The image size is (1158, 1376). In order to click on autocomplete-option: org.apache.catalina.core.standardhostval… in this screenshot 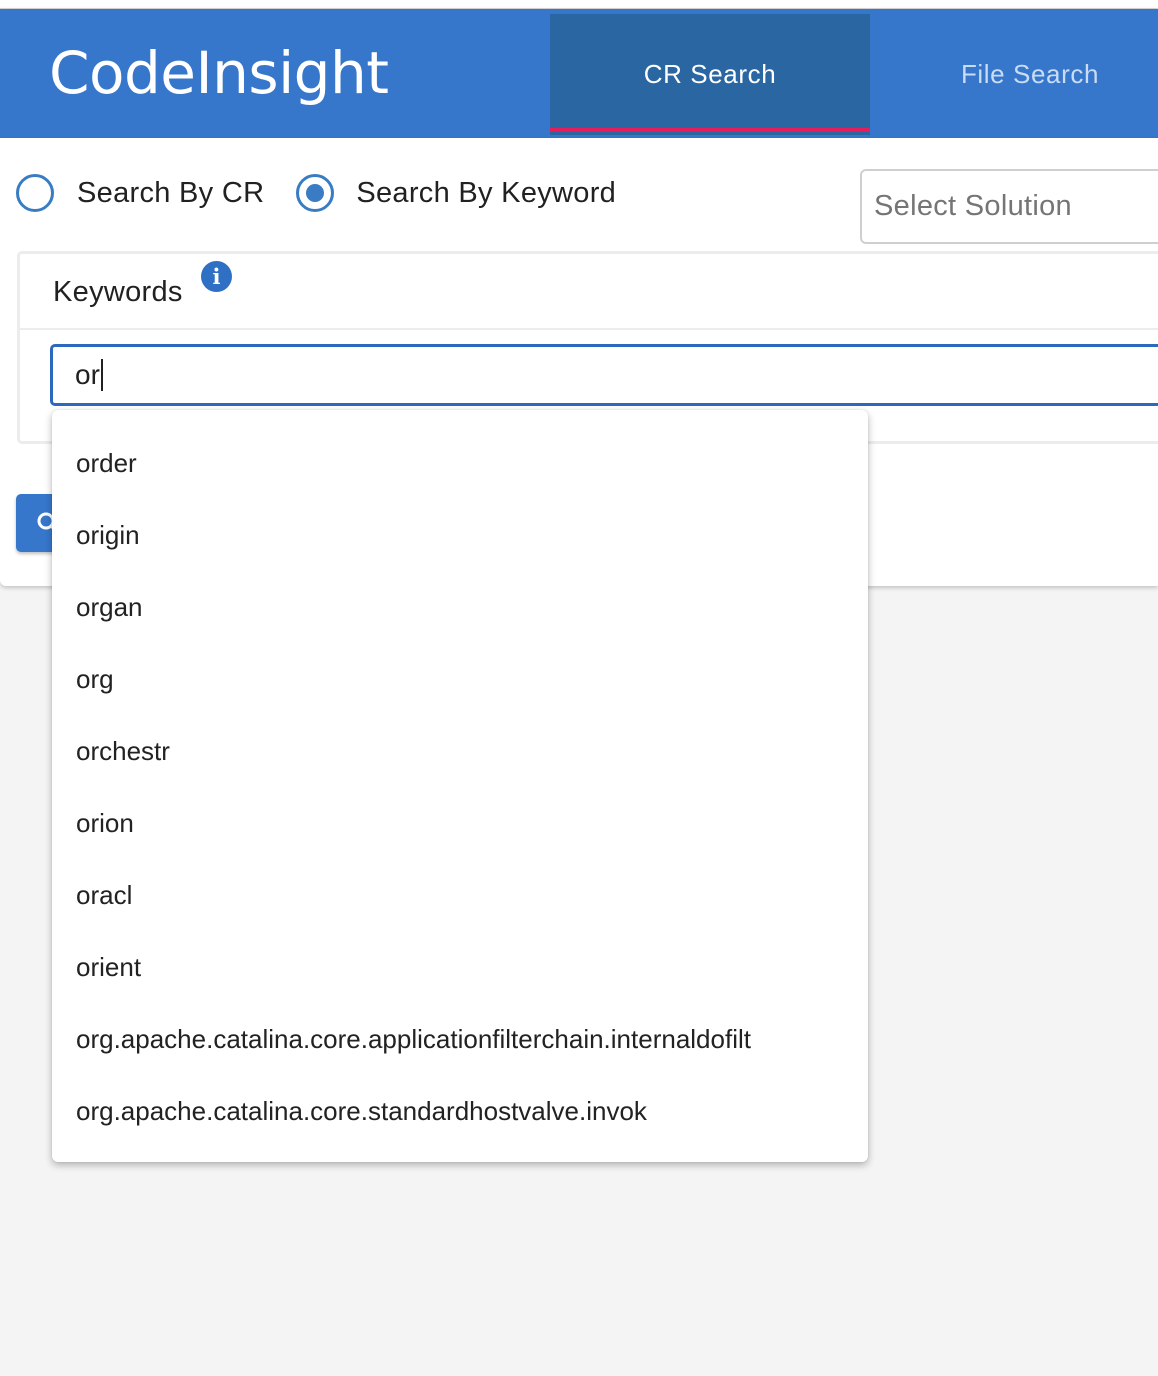, I will do `click(460, 1111)`.